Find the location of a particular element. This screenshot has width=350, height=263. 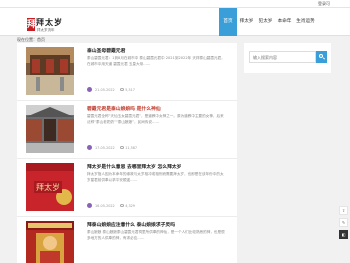

post-date: 16-05-2022 is located at coordinates (105, 205).